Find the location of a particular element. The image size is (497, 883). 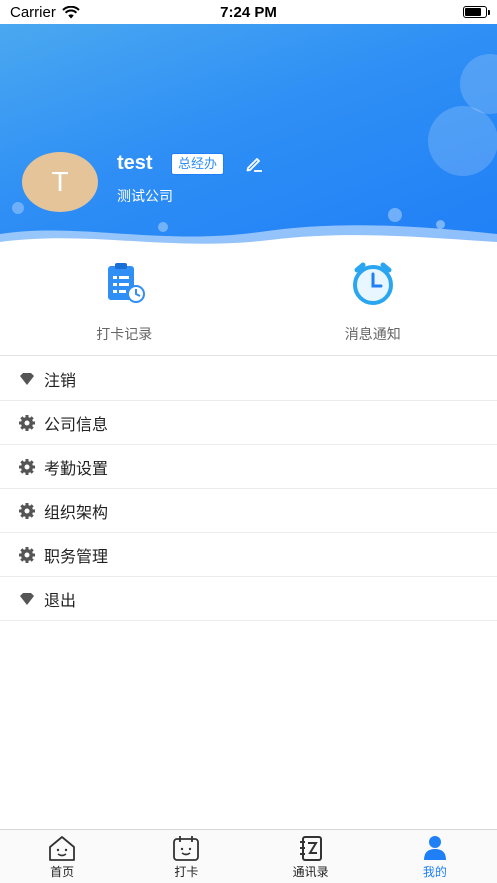

role-badge: 总经办 is located at coordinates (198, 164).